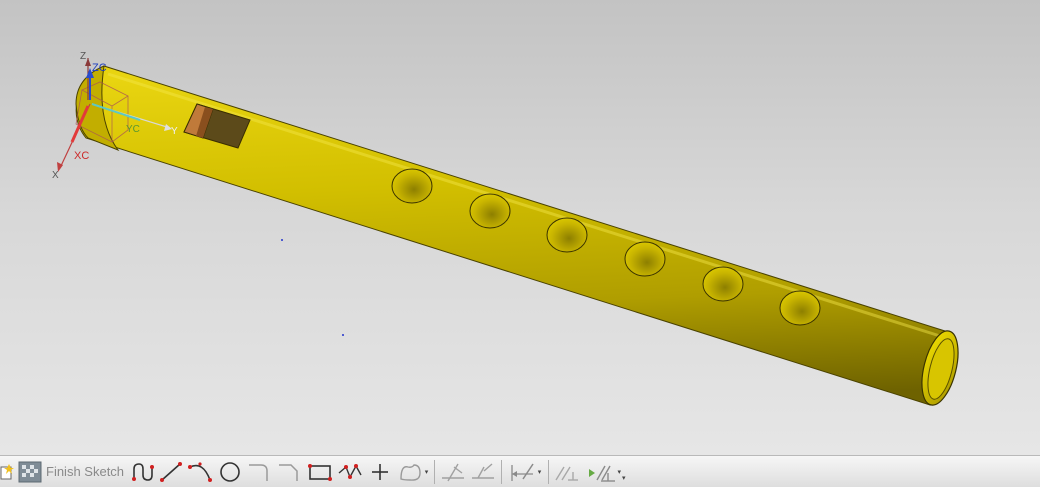 The image size is (1040, 487). I want to click on finish-sketch-button: Finish Sketch, so click(72, 472).